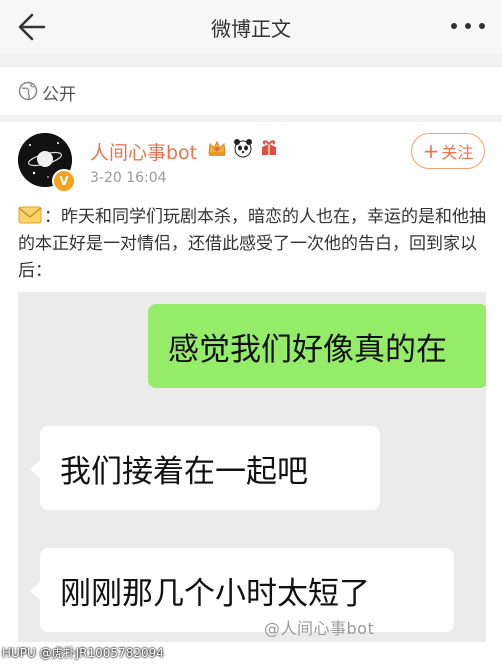 The height and width of the screenshot is (665, 502). I want to click on image-watermark: @人间心事bot, so click(319, 628).